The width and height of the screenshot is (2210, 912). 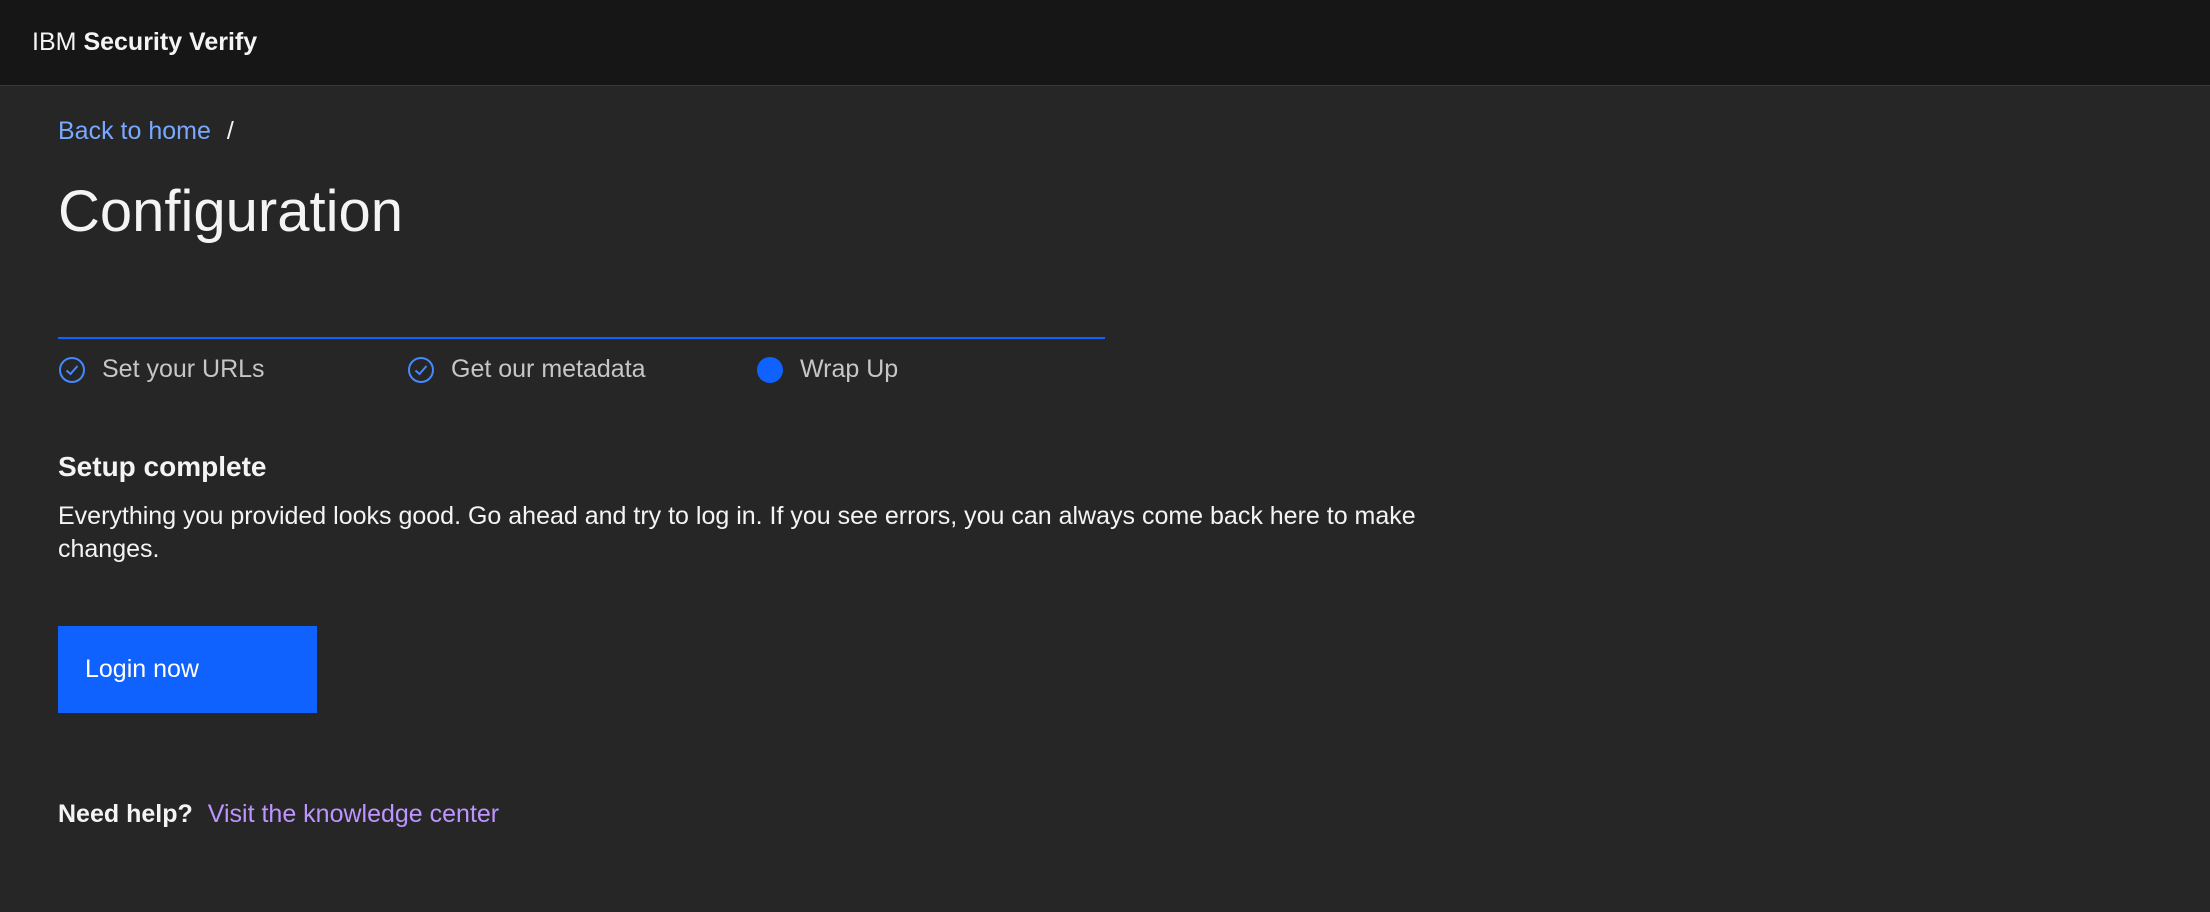 I want to click on brand-name: Security Verify, so click(x=170, y=42).